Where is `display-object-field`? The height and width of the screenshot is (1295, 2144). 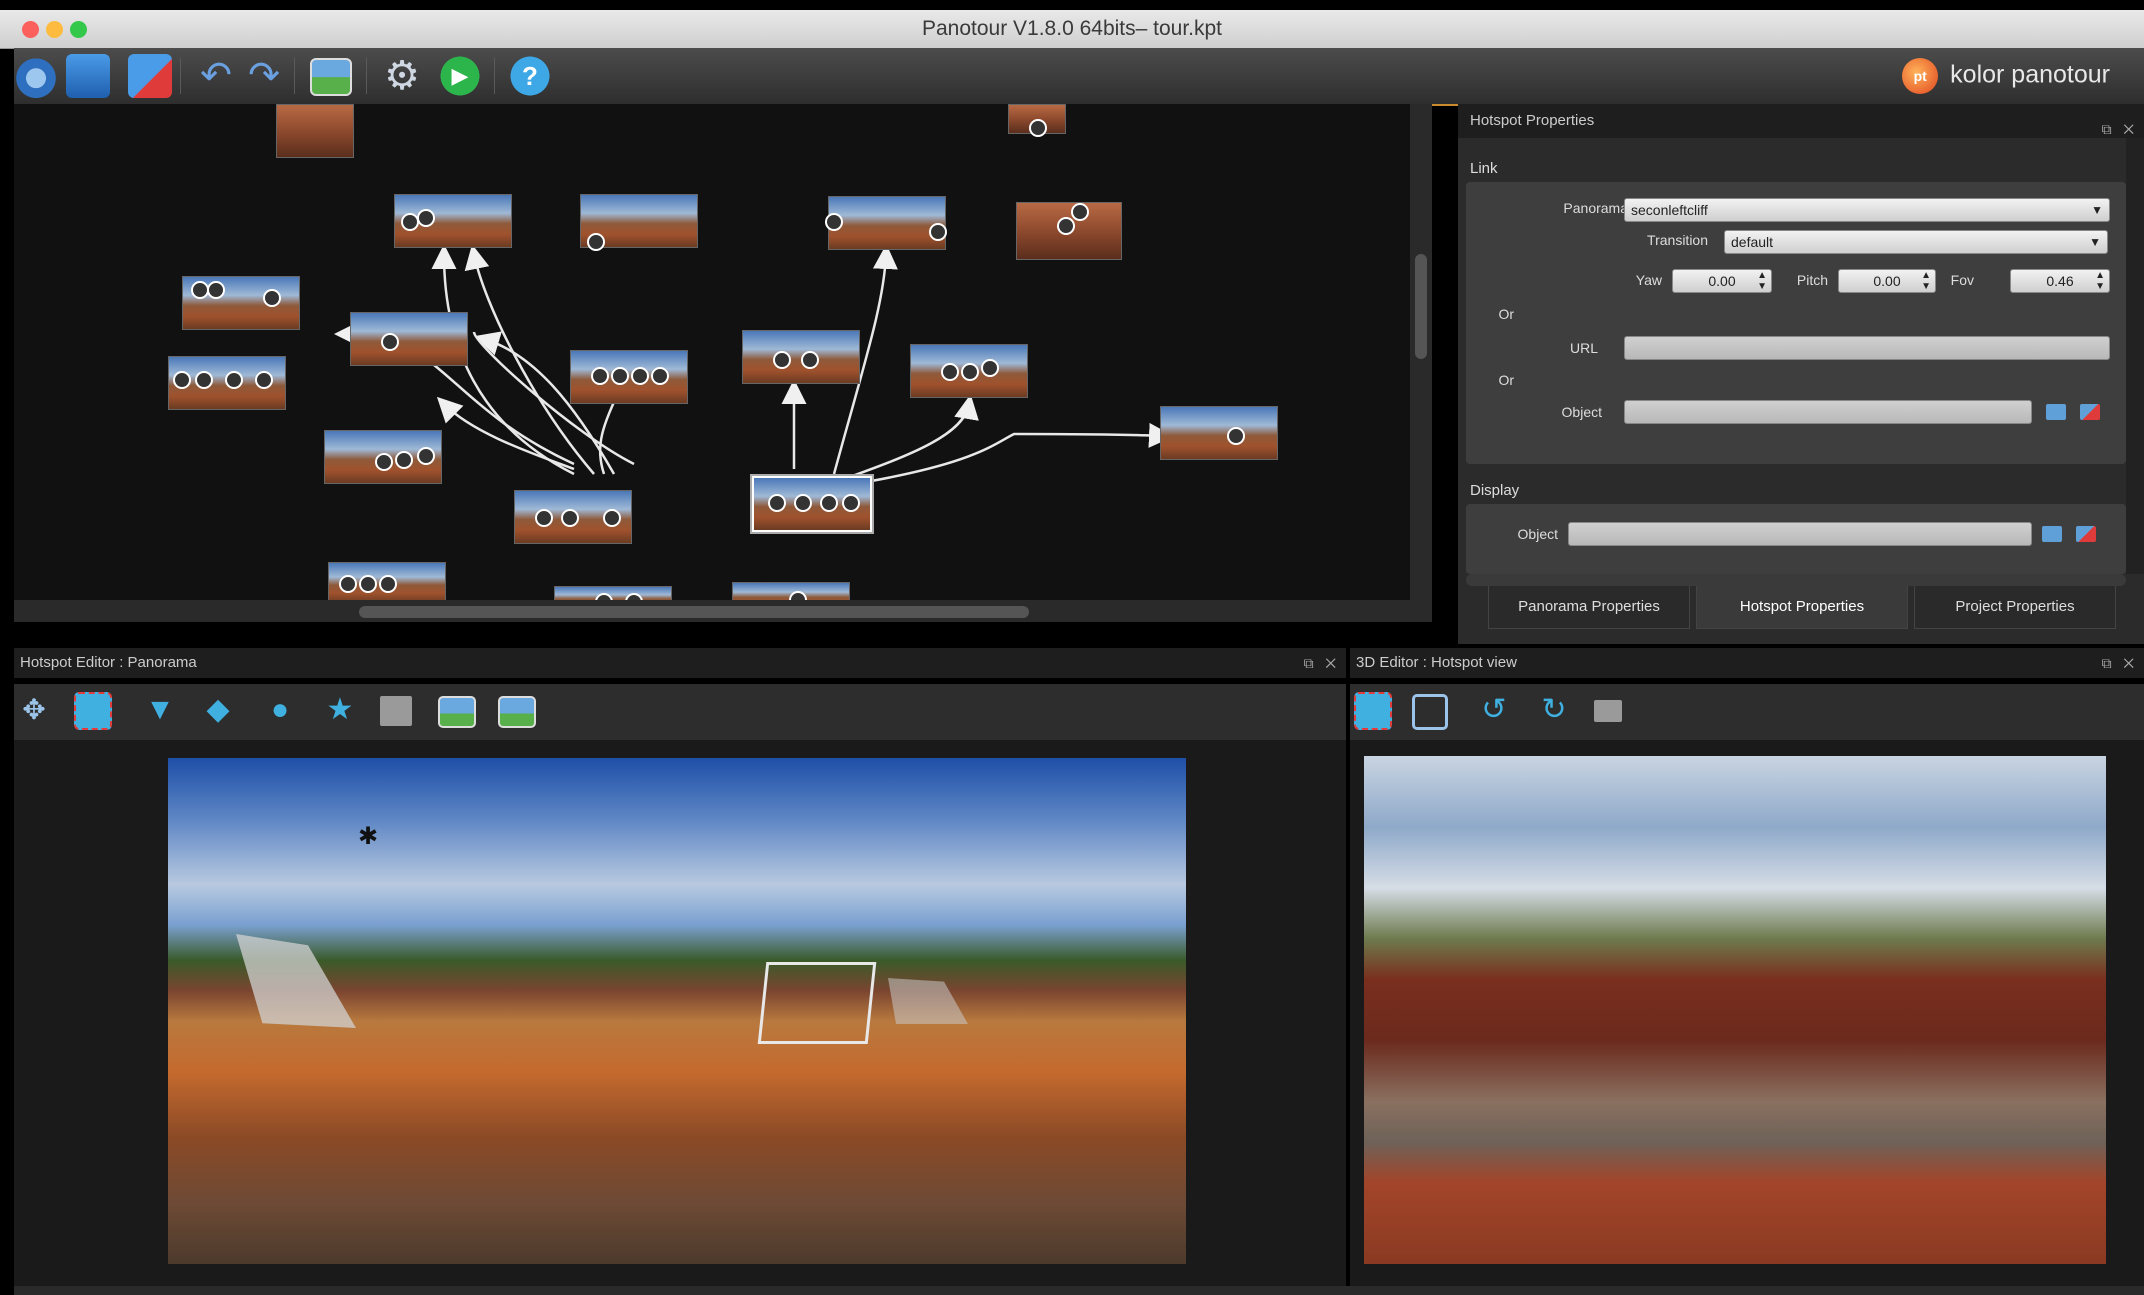
display-object-field is located at coordinates (1800, 534).